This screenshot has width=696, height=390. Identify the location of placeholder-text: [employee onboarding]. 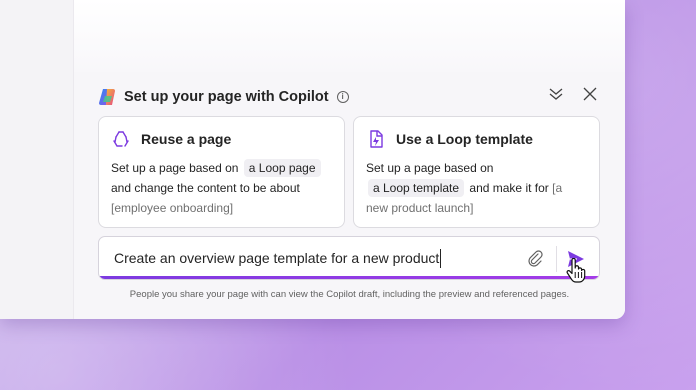
(172, 208).